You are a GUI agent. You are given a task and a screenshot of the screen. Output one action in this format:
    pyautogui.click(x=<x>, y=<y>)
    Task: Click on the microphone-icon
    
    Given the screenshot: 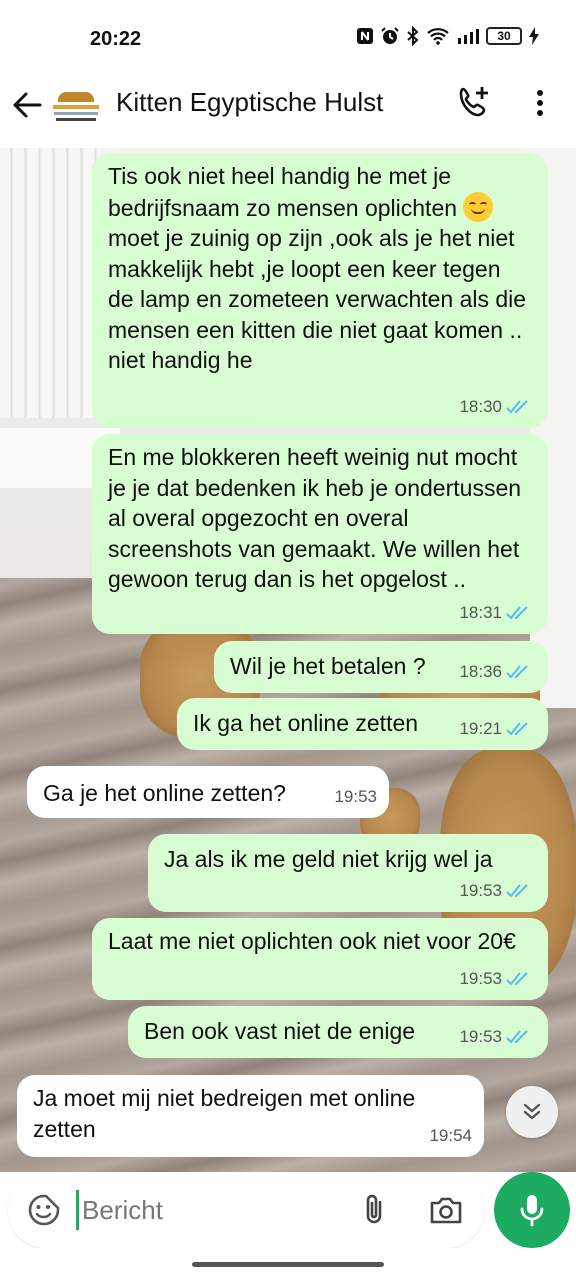 What is the action you would take?
    pyautogui.click(x=532, y=1211)
    